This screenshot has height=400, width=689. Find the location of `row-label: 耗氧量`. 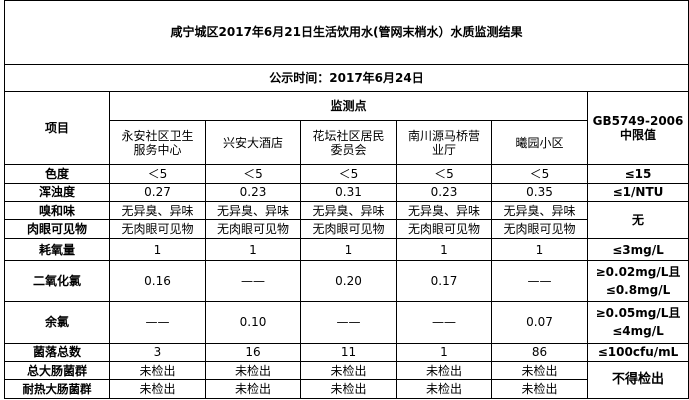

row-label: 耗氧量 is located at coordinates (57, 249).